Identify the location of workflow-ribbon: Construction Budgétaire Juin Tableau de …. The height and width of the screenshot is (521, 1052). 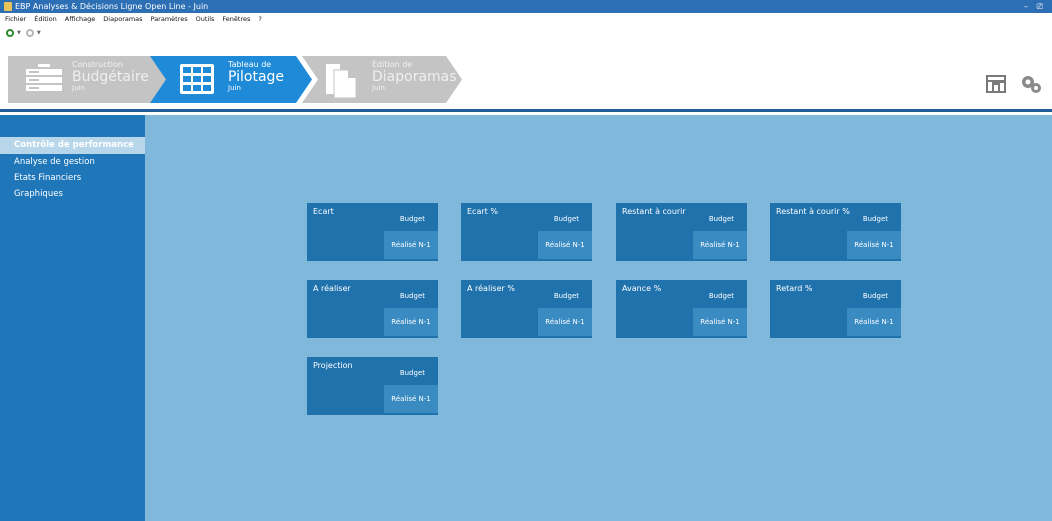
(526, 76).